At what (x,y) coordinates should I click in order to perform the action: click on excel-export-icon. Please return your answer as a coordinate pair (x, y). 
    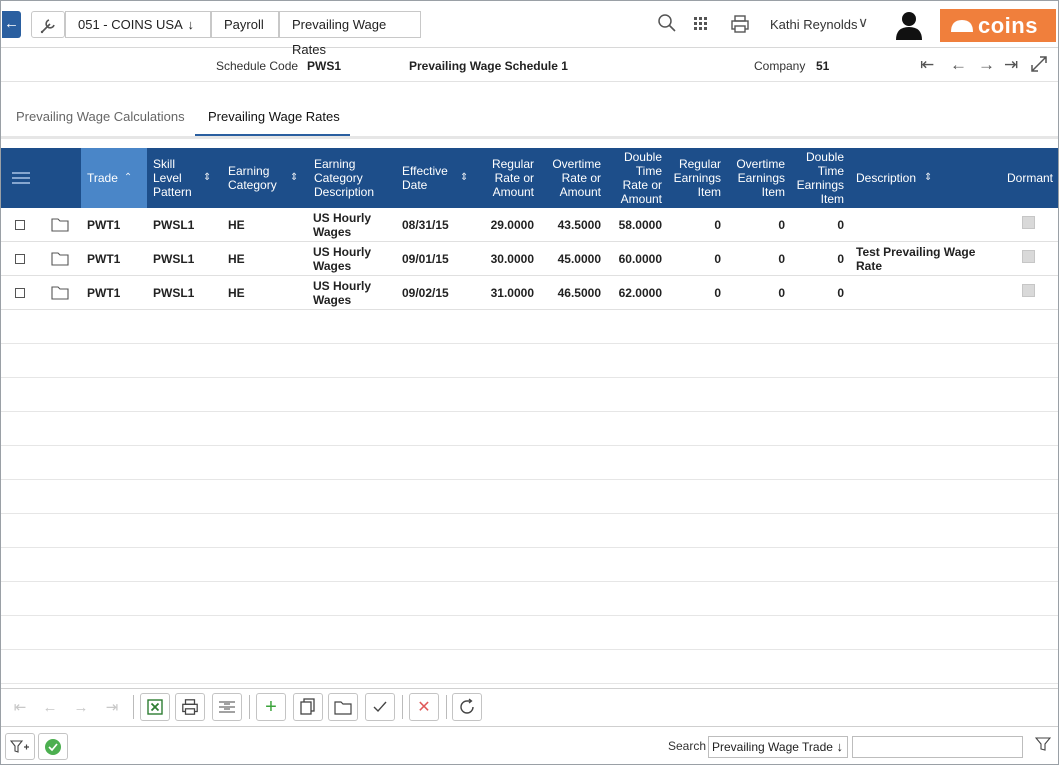
    Looking at the image, I should click on (155, 707).